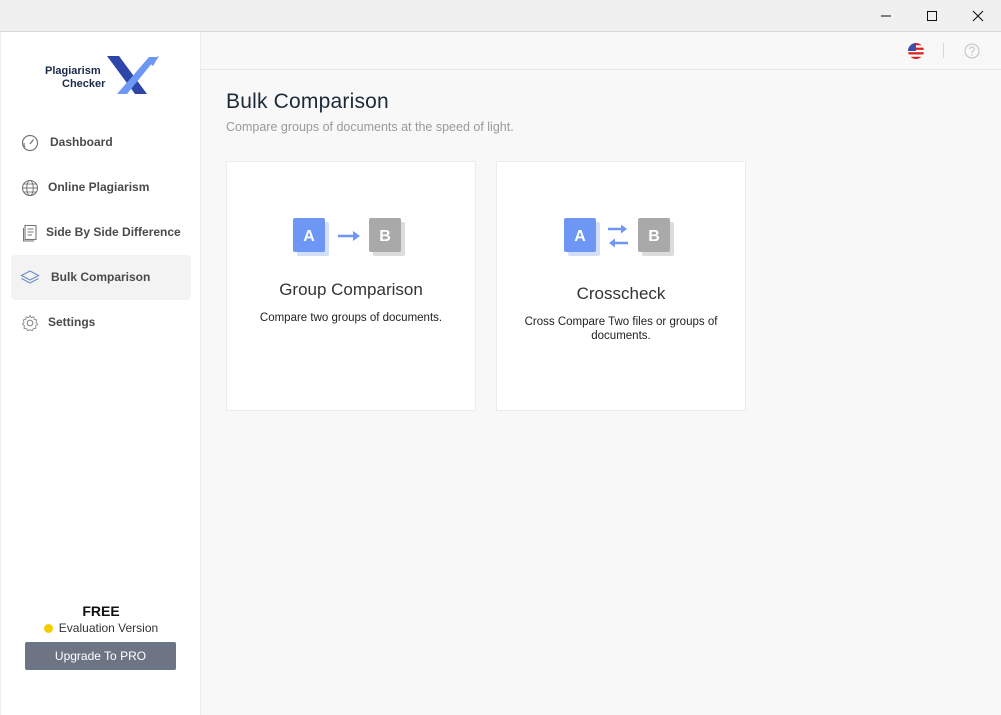 The width and height of the screenshot is (1001, 715). I want to click on close-button, so click(978, 15).